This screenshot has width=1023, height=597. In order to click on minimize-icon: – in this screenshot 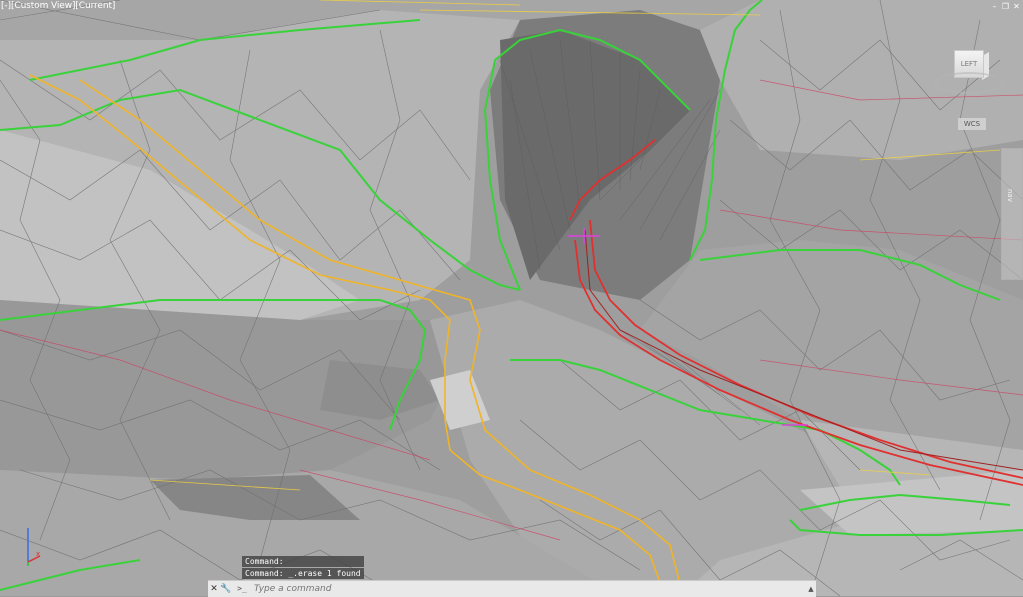, I will do `click(994, 6)`.